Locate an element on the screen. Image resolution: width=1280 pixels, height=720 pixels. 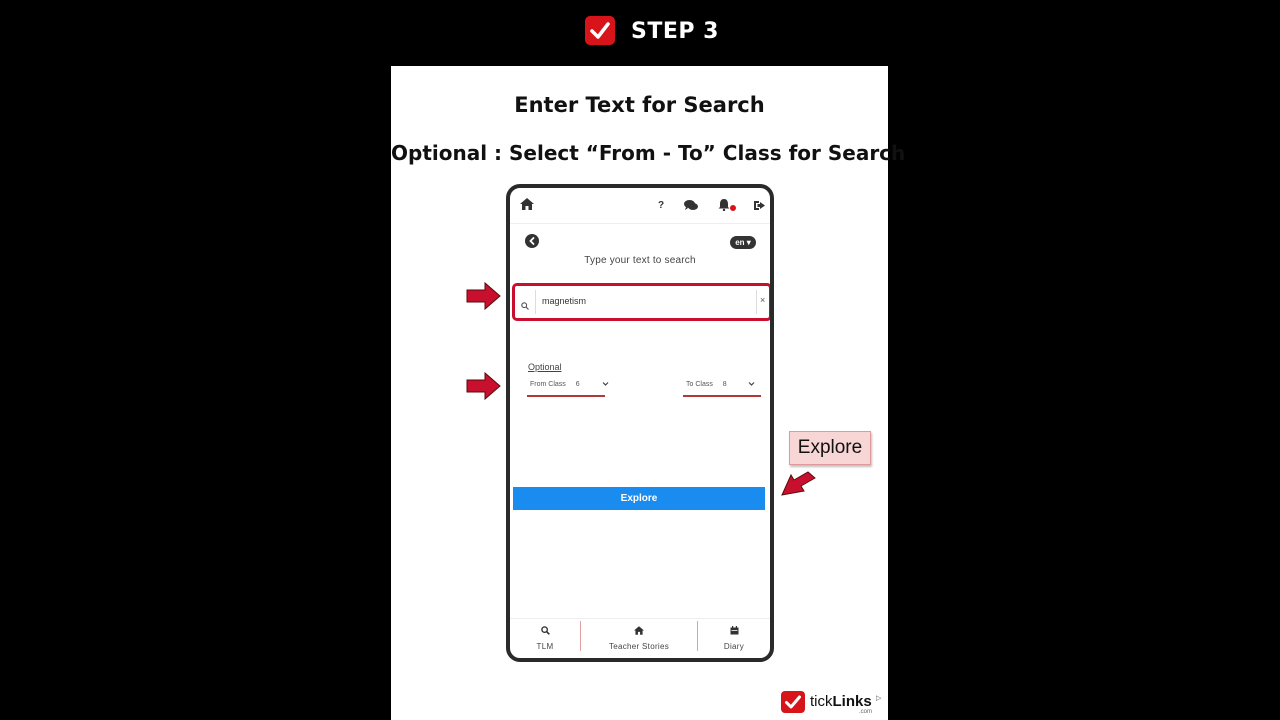
search-field-highlight: magnetism × is located at coordinates (641, 302).